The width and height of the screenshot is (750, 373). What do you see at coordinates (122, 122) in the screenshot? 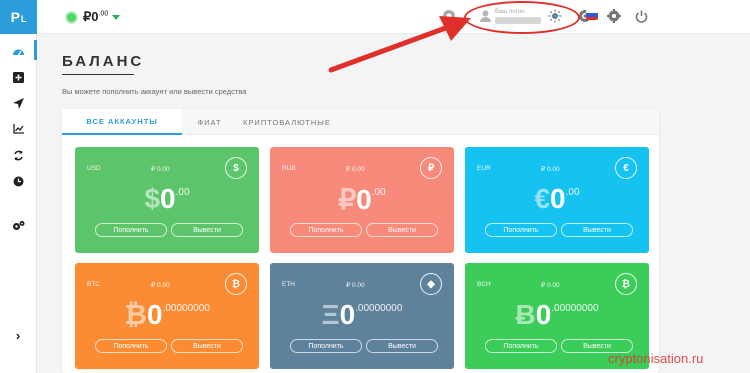
I see `tab-all-accounts: ВСЕ АККАУНТЫ` at bounding box center [122, 122].